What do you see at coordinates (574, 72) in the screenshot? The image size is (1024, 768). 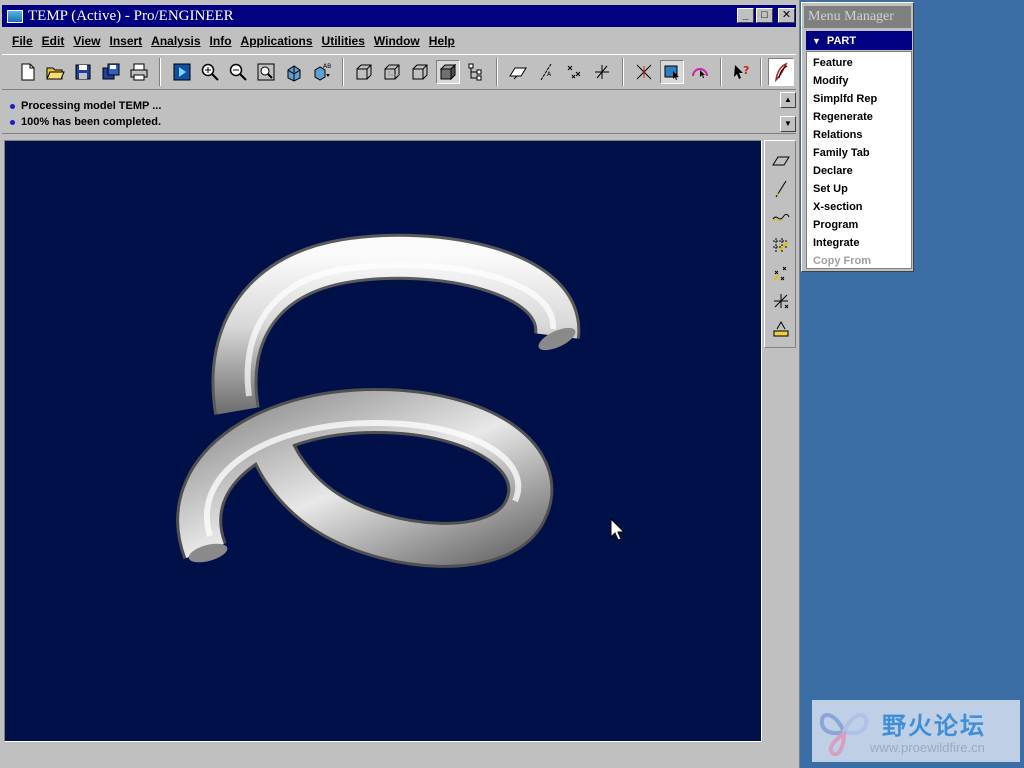 I see `datum-points-icon` at bounding box center [574, 72].